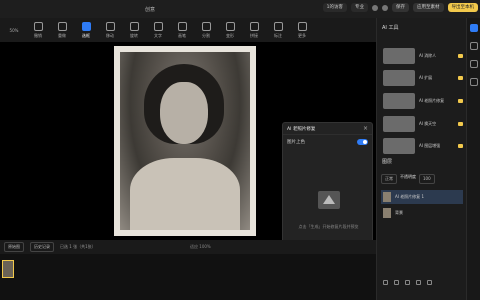  I want to click on layer-label: 背景, so click(399, 212).